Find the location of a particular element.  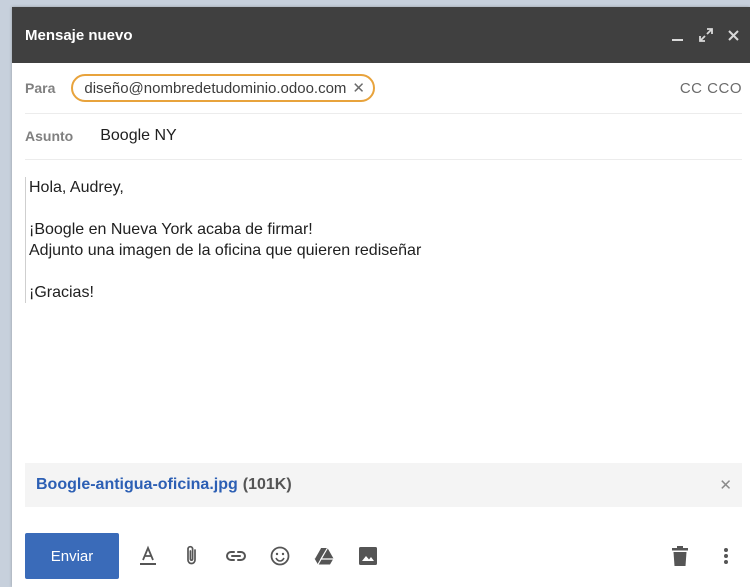

attachment-name: Boogle-antigua-oficina.jpg is located at coordinates (137, 485).